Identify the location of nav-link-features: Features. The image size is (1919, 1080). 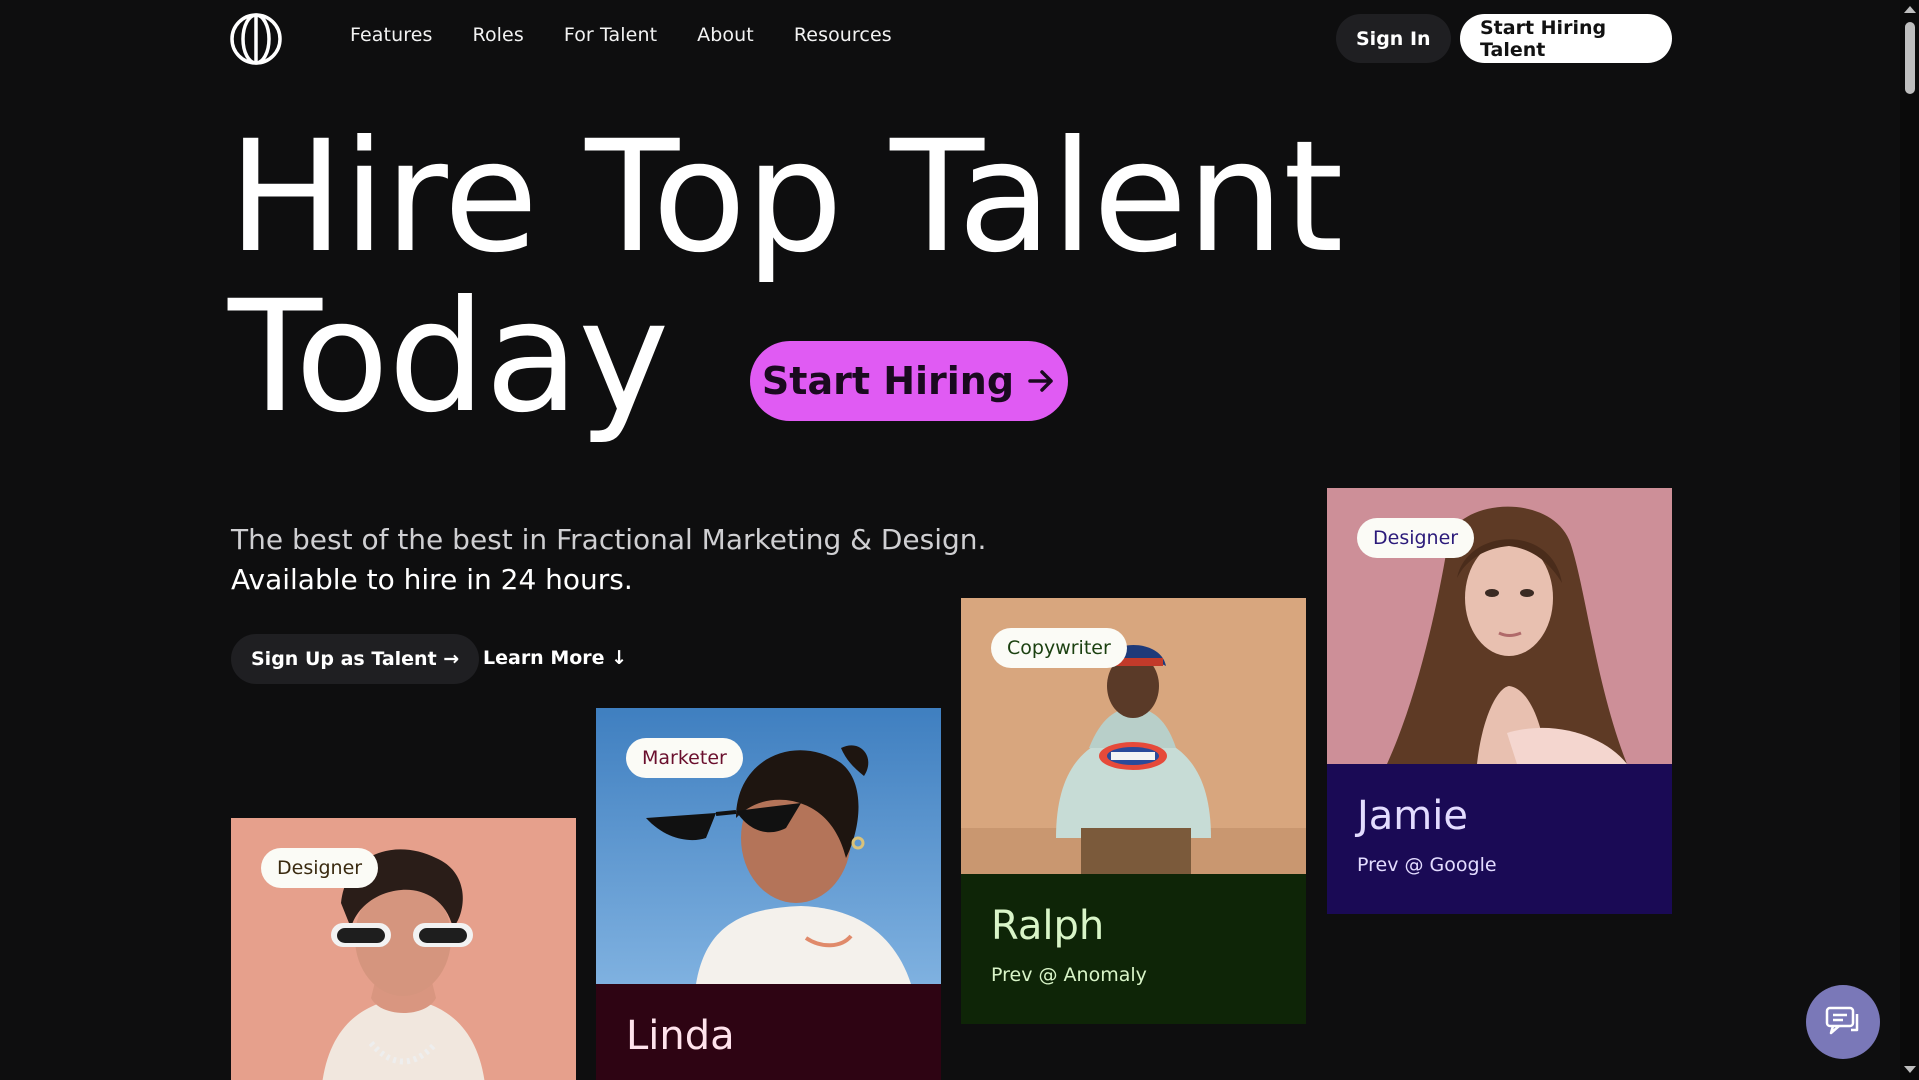
(391, 35).